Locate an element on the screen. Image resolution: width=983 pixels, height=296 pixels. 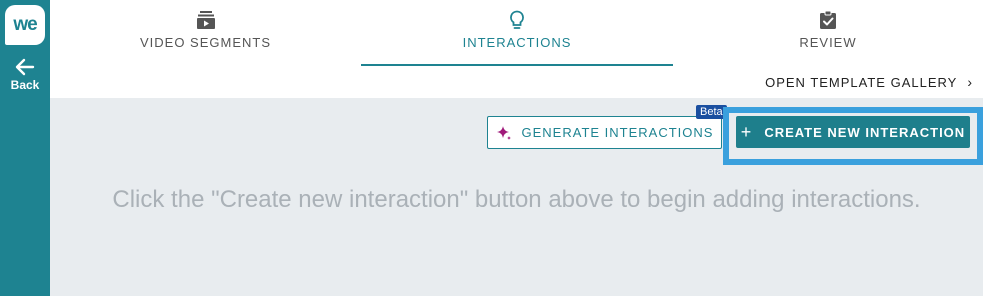
logo-text: we is located at coordinates (25, 24).